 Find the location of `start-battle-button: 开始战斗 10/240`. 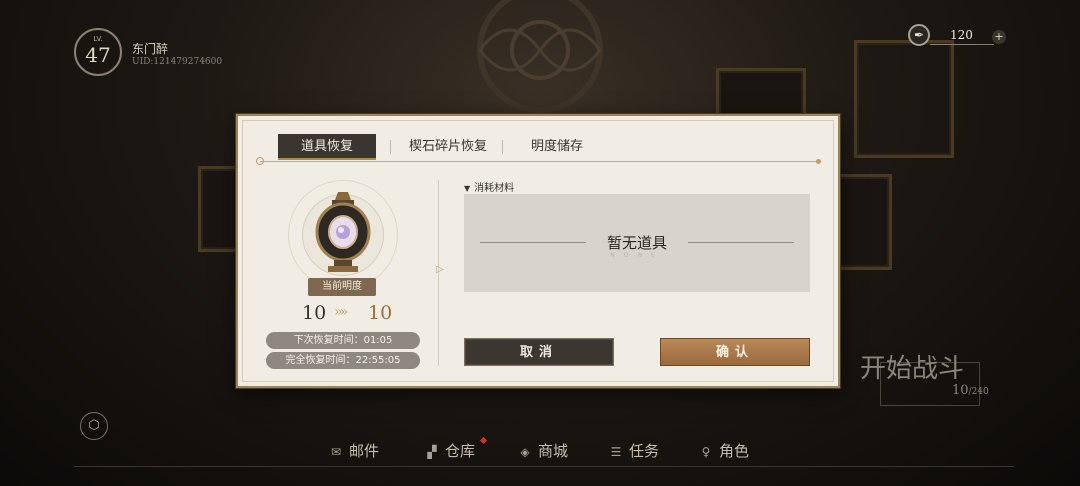

start-battle-button: 开始战斗 10/240 is located at coordinates (938, 378).